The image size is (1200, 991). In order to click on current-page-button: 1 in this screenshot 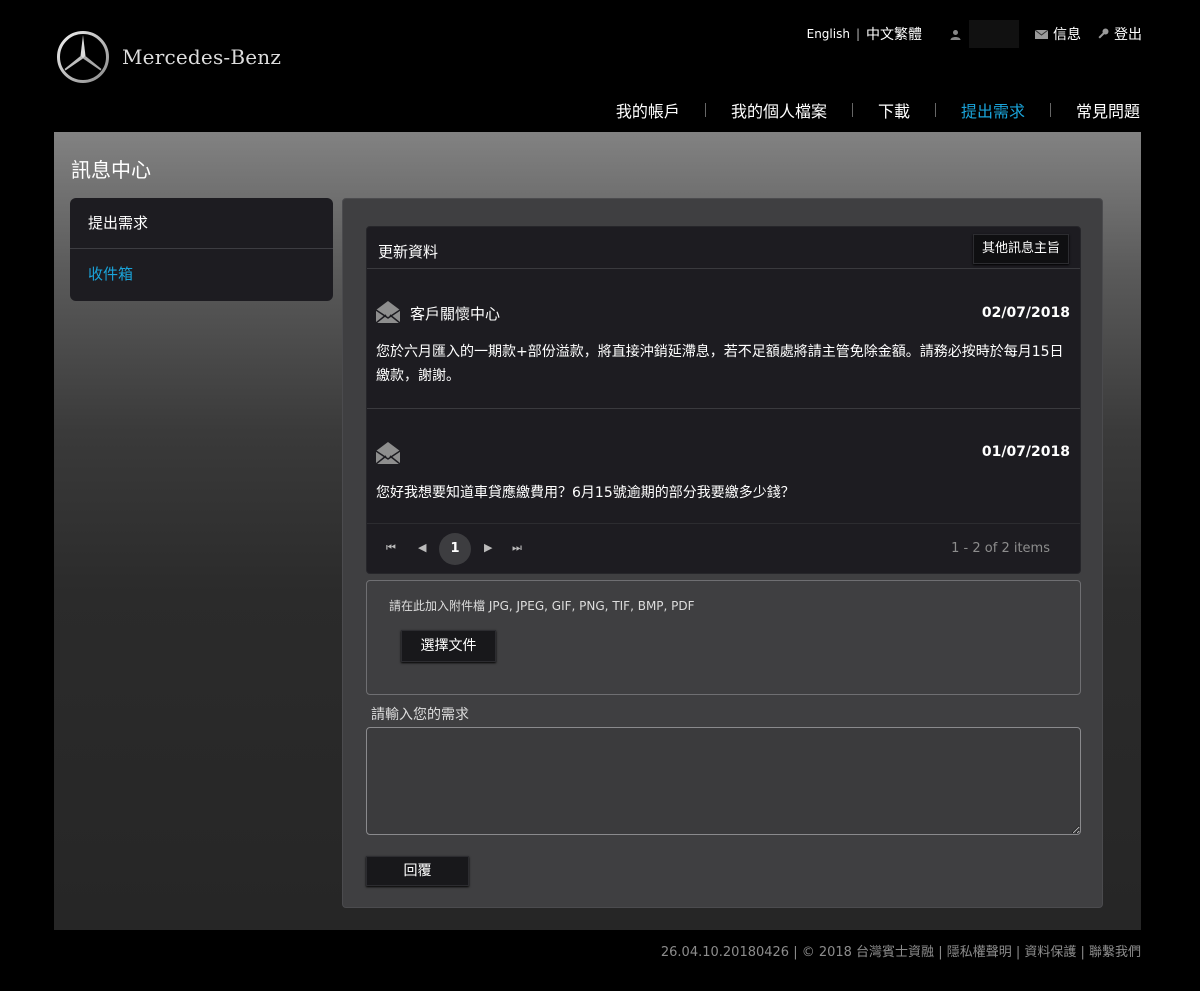, I will do `click(455, 549)`.